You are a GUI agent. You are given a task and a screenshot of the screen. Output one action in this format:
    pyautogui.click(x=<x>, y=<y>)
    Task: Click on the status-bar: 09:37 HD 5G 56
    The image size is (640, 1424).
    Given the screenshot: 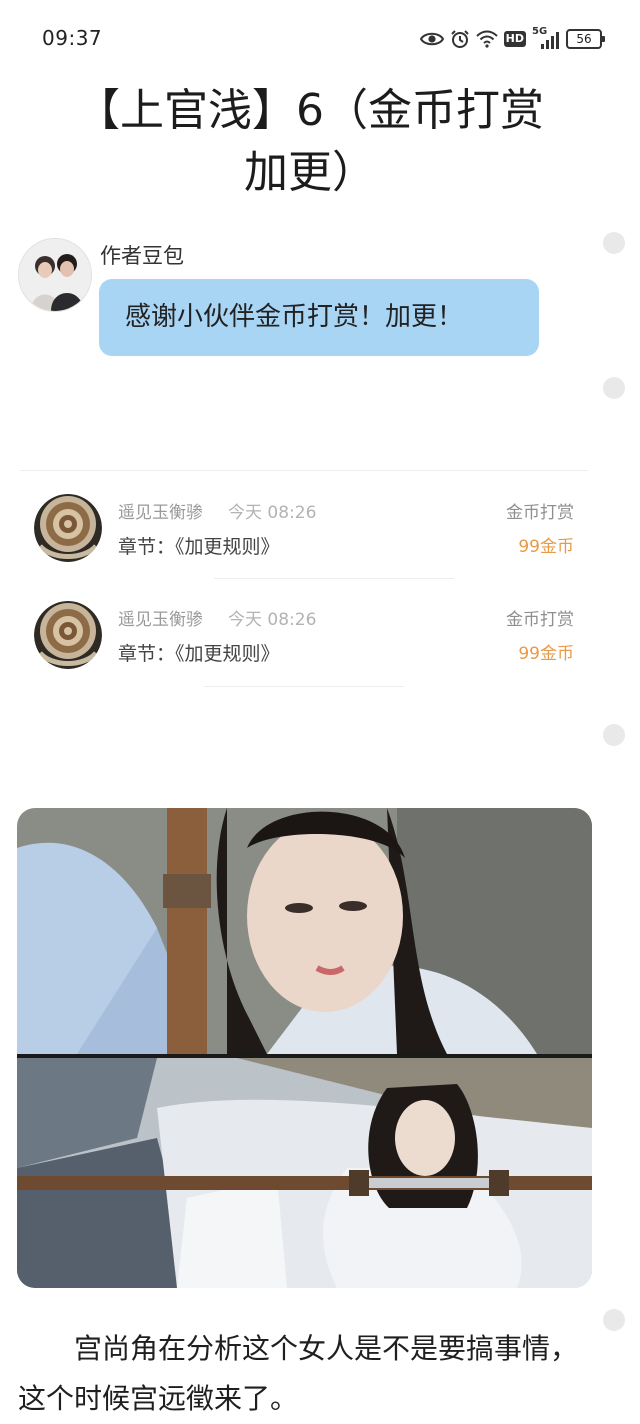 What is the action you would take?
    pyautogui.click(x=320, y=38)
    